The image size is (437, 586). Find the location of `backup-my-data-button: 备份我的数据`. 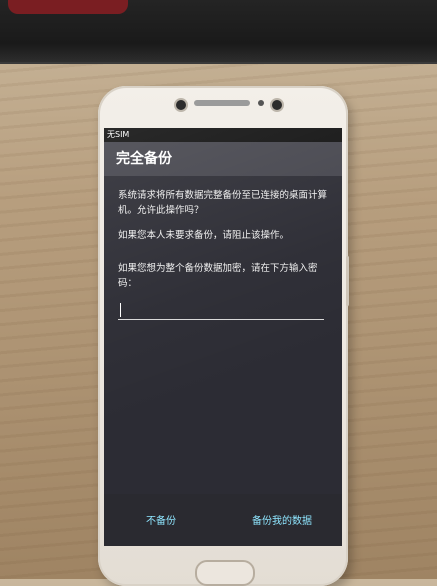

backup-my-data-button: 备份我的数据 is located at coordinates (282, 519).